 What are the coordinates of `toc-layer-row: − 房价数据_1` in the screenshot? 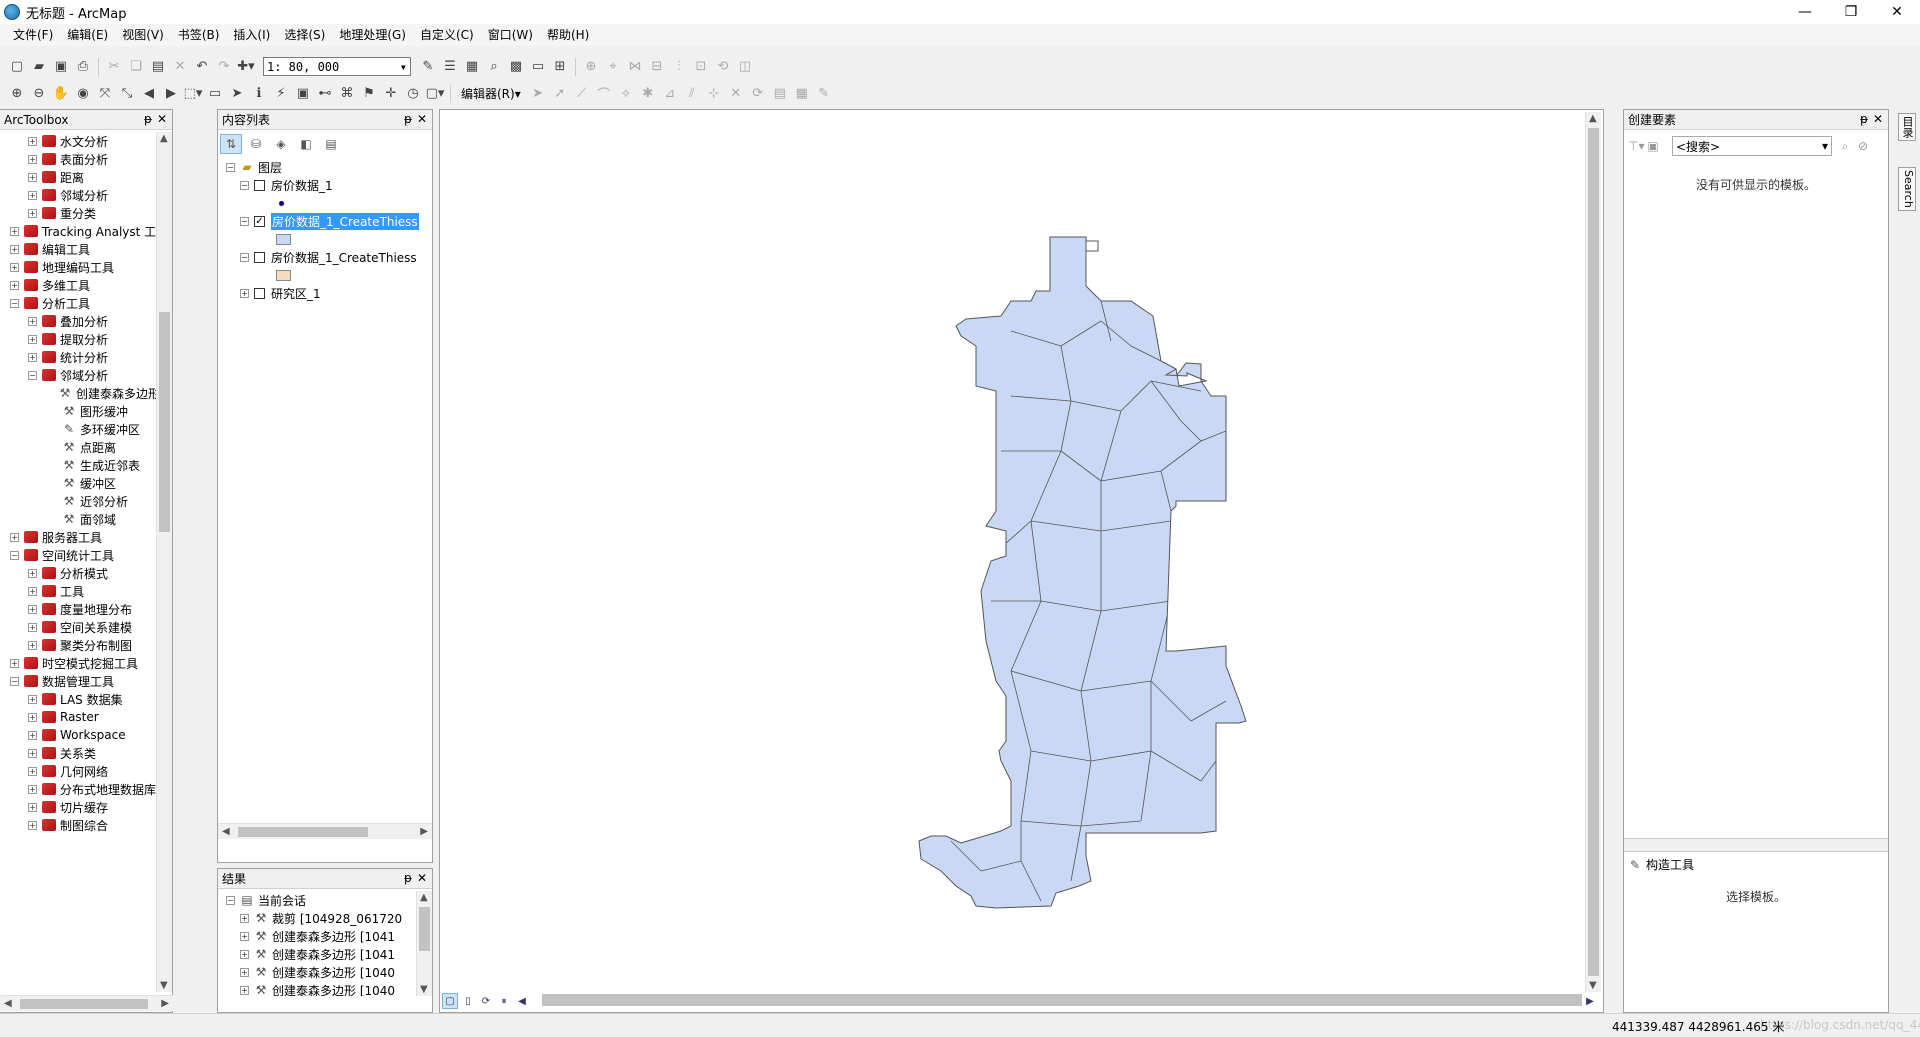 It's located at (325, 185).